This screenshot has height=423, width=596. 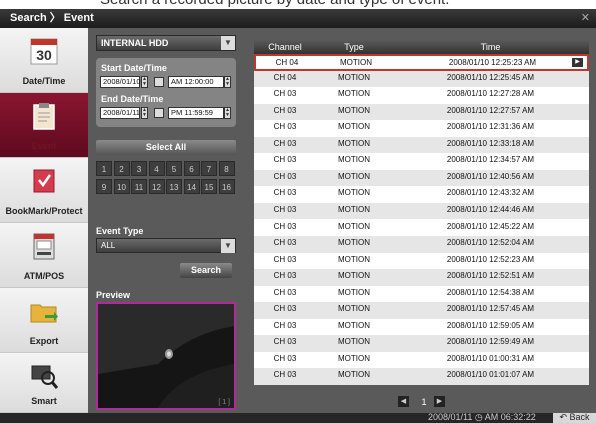 What do you see at coordinates (226, 168) in the screenshot?
I see `channel-button: 8` at bounding box center [226, 168].